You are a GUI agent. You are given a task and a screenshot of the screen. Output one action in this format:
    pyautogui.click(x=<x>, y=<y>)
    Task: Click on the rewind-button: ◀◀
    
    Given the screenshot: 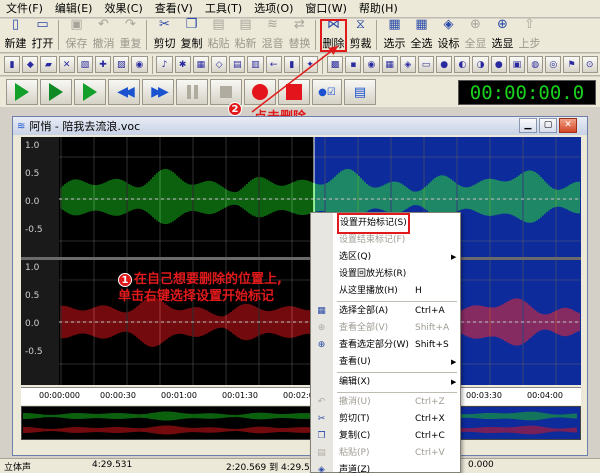 What is the action you would take?
    pyautogui.click(x=124, y=92)
    